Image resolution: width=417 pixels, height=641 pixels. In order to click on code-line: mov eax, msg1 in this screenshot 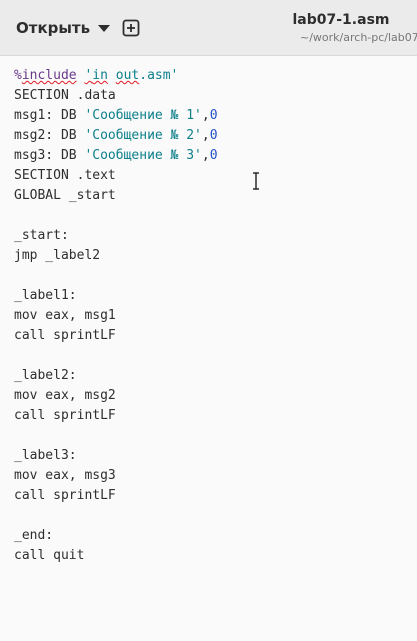, I will do `click(65, 315)`.